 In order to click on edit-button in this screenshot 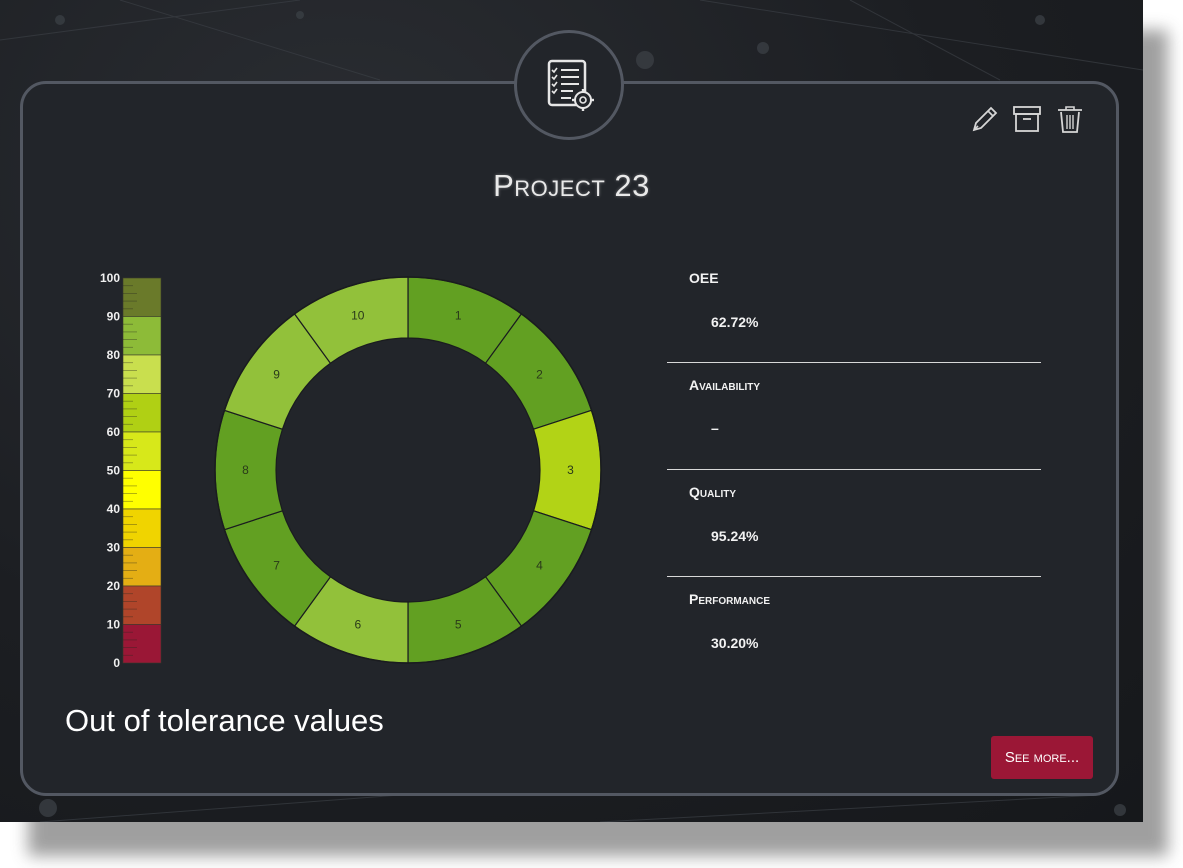, I will do `click(984, 122)`.